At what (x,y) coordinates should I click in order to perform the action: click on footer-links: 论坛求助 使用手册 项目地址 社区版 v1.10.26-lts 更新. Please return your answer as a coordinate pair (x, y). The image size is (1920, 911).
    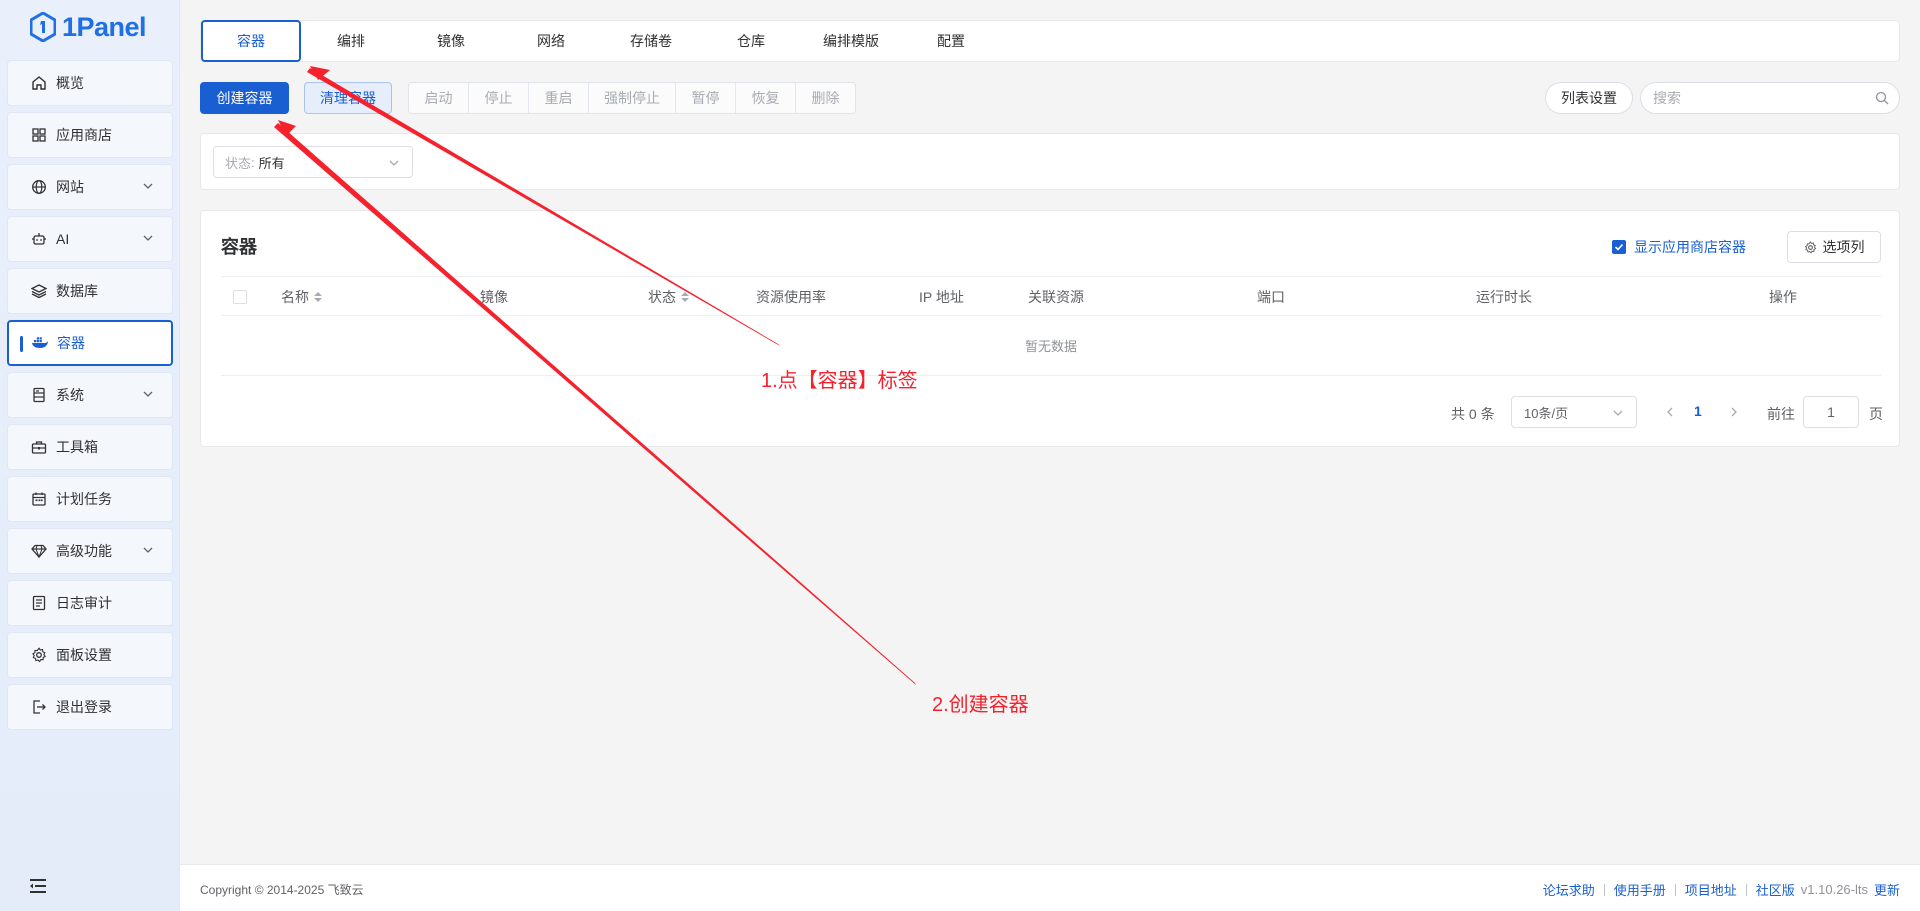
    Looking at the image, I should click on (1721, 889).